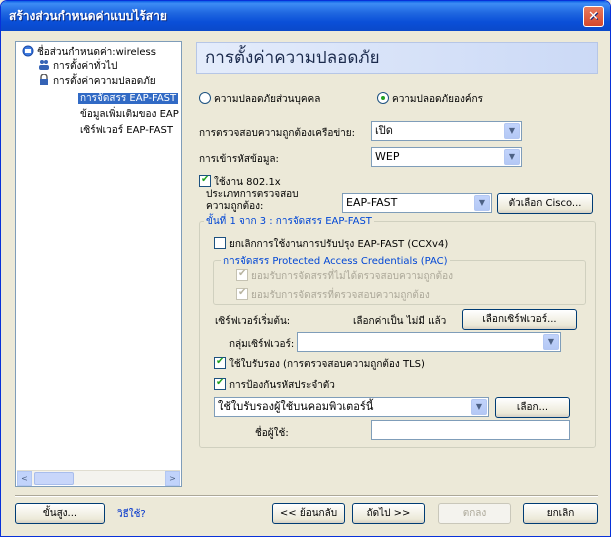  Describe the element at coordinates (131, 514) in the screenshot. I see `help-link: วิธีใช้?` at that location.